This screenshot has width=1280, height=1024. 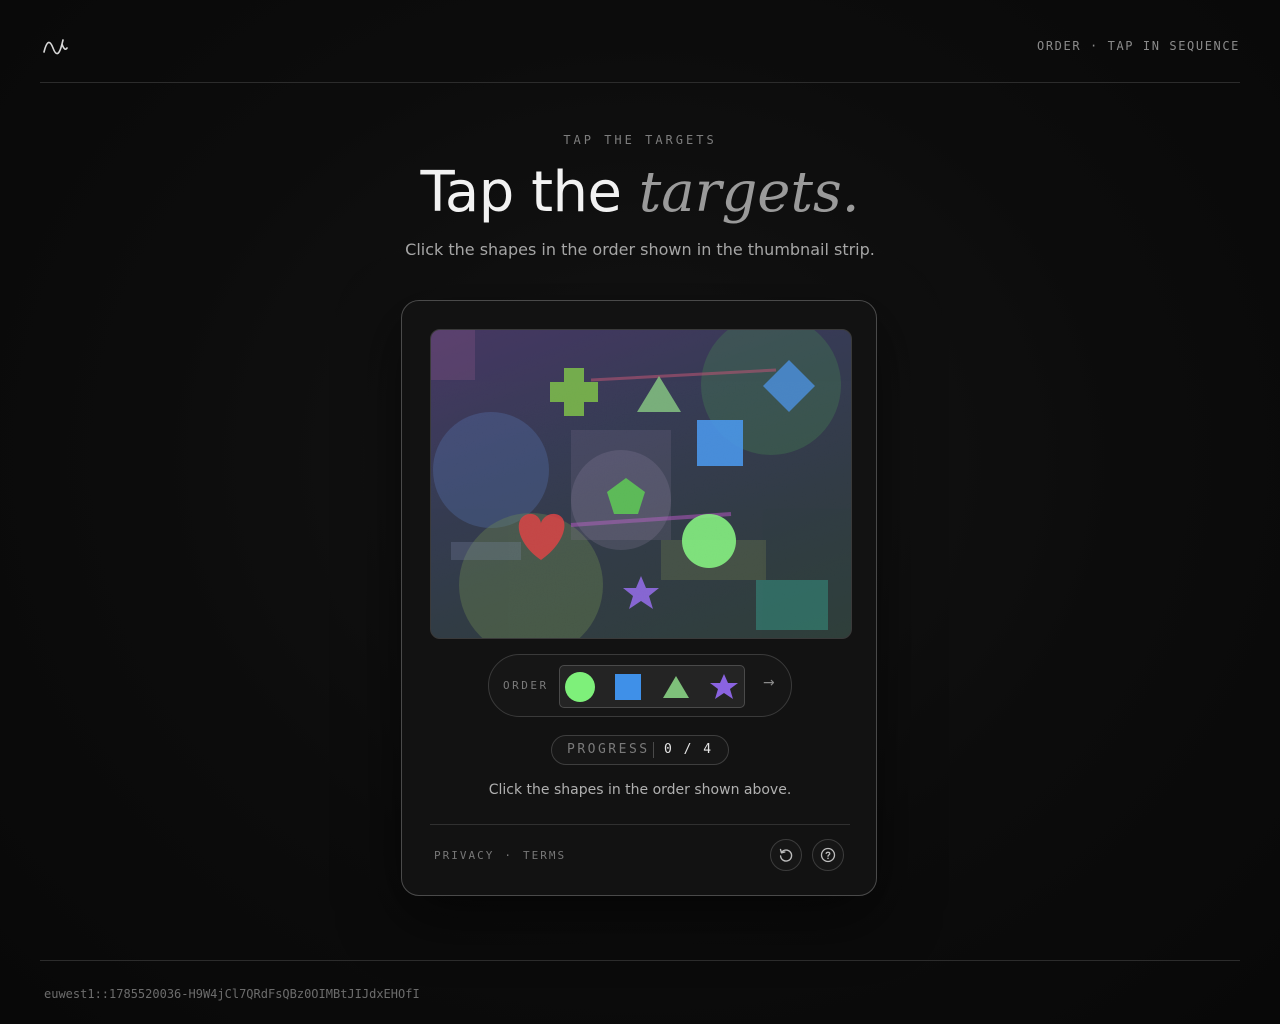 I want to click on challenge-canvas, so click(x=641, y=484).